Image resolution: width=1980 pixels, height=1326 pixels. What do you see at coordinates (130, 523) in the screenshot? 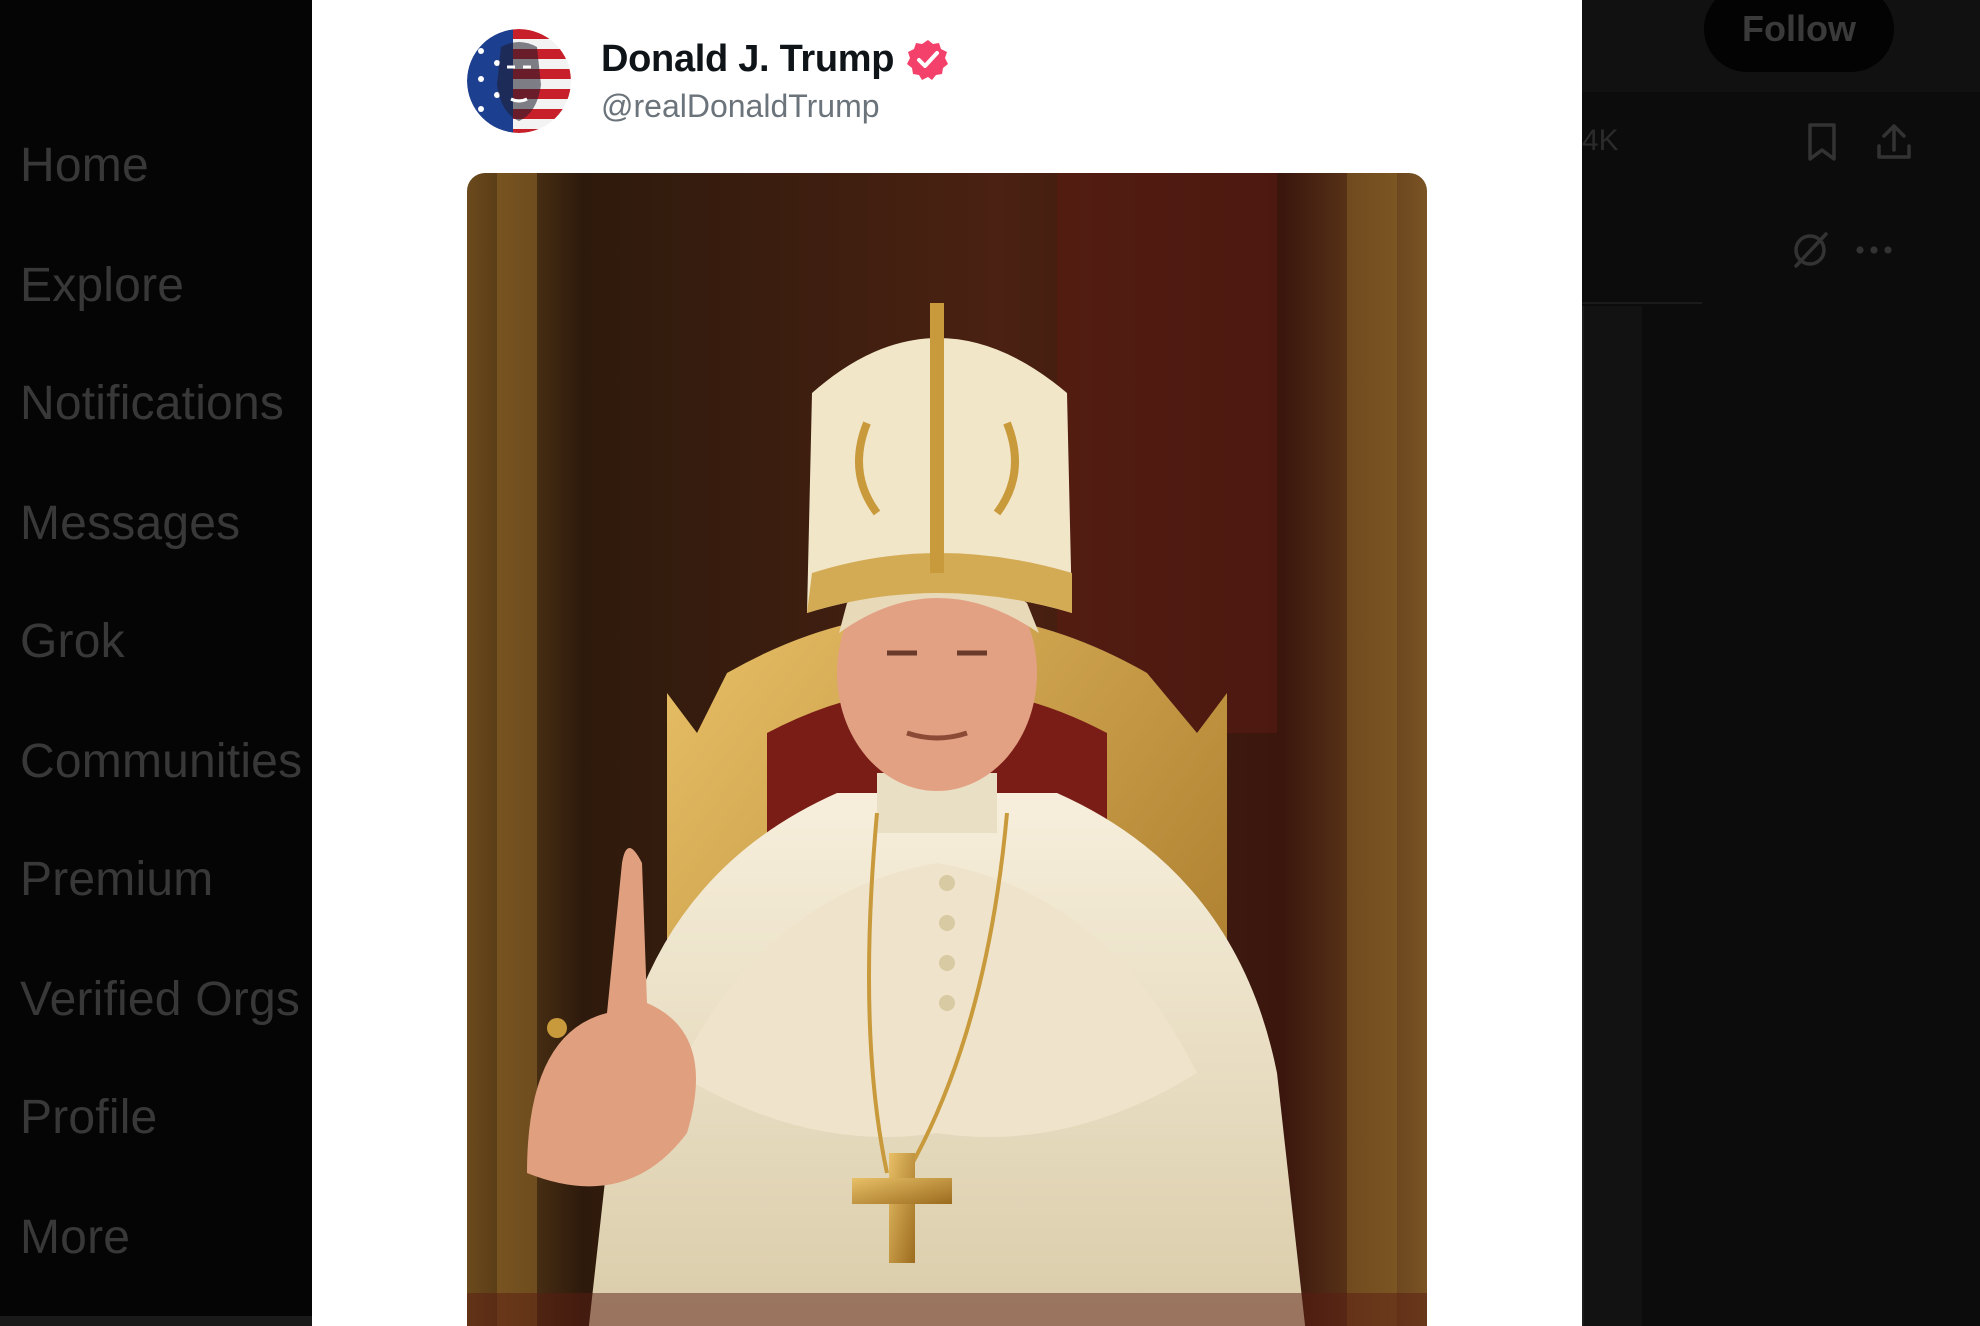
I see `sidebar-item-messages: Messages` at bounding box center [130, 523].